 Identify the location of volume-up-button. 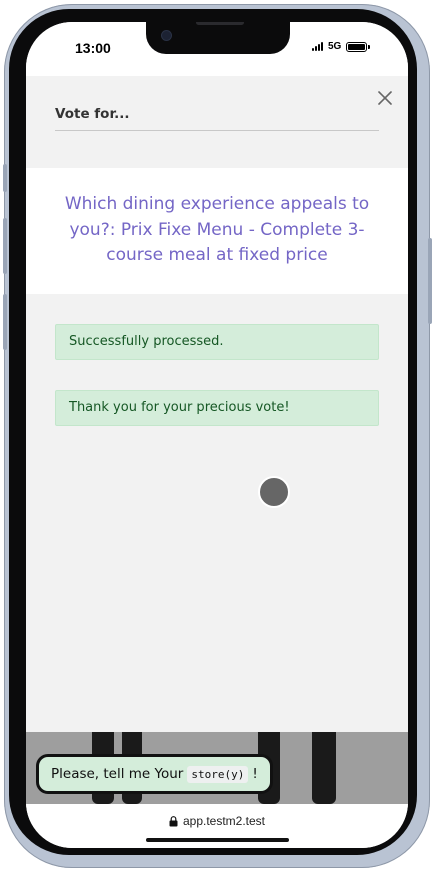
(5, 246).